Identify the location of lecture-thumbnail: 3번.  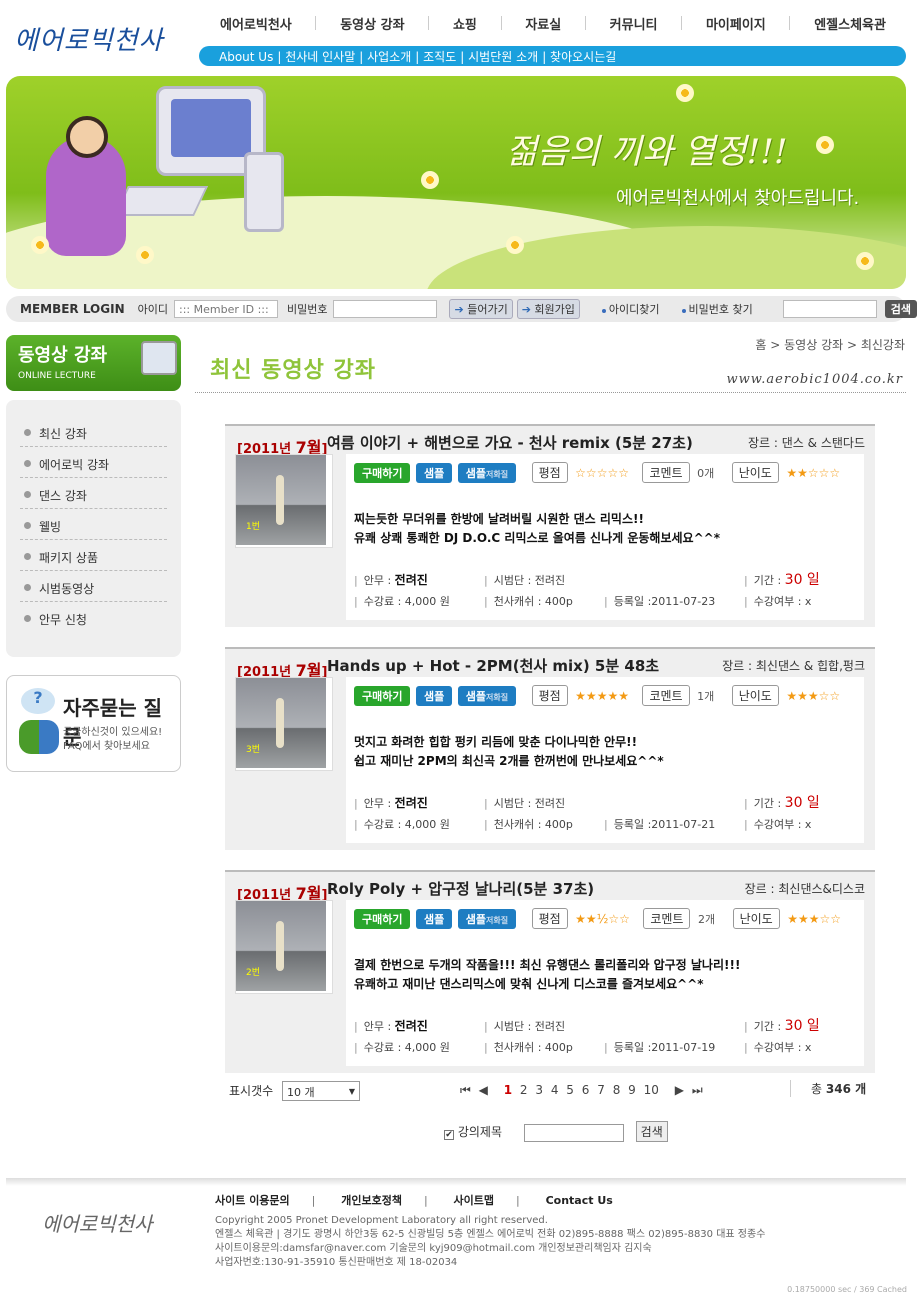
(284, 724).